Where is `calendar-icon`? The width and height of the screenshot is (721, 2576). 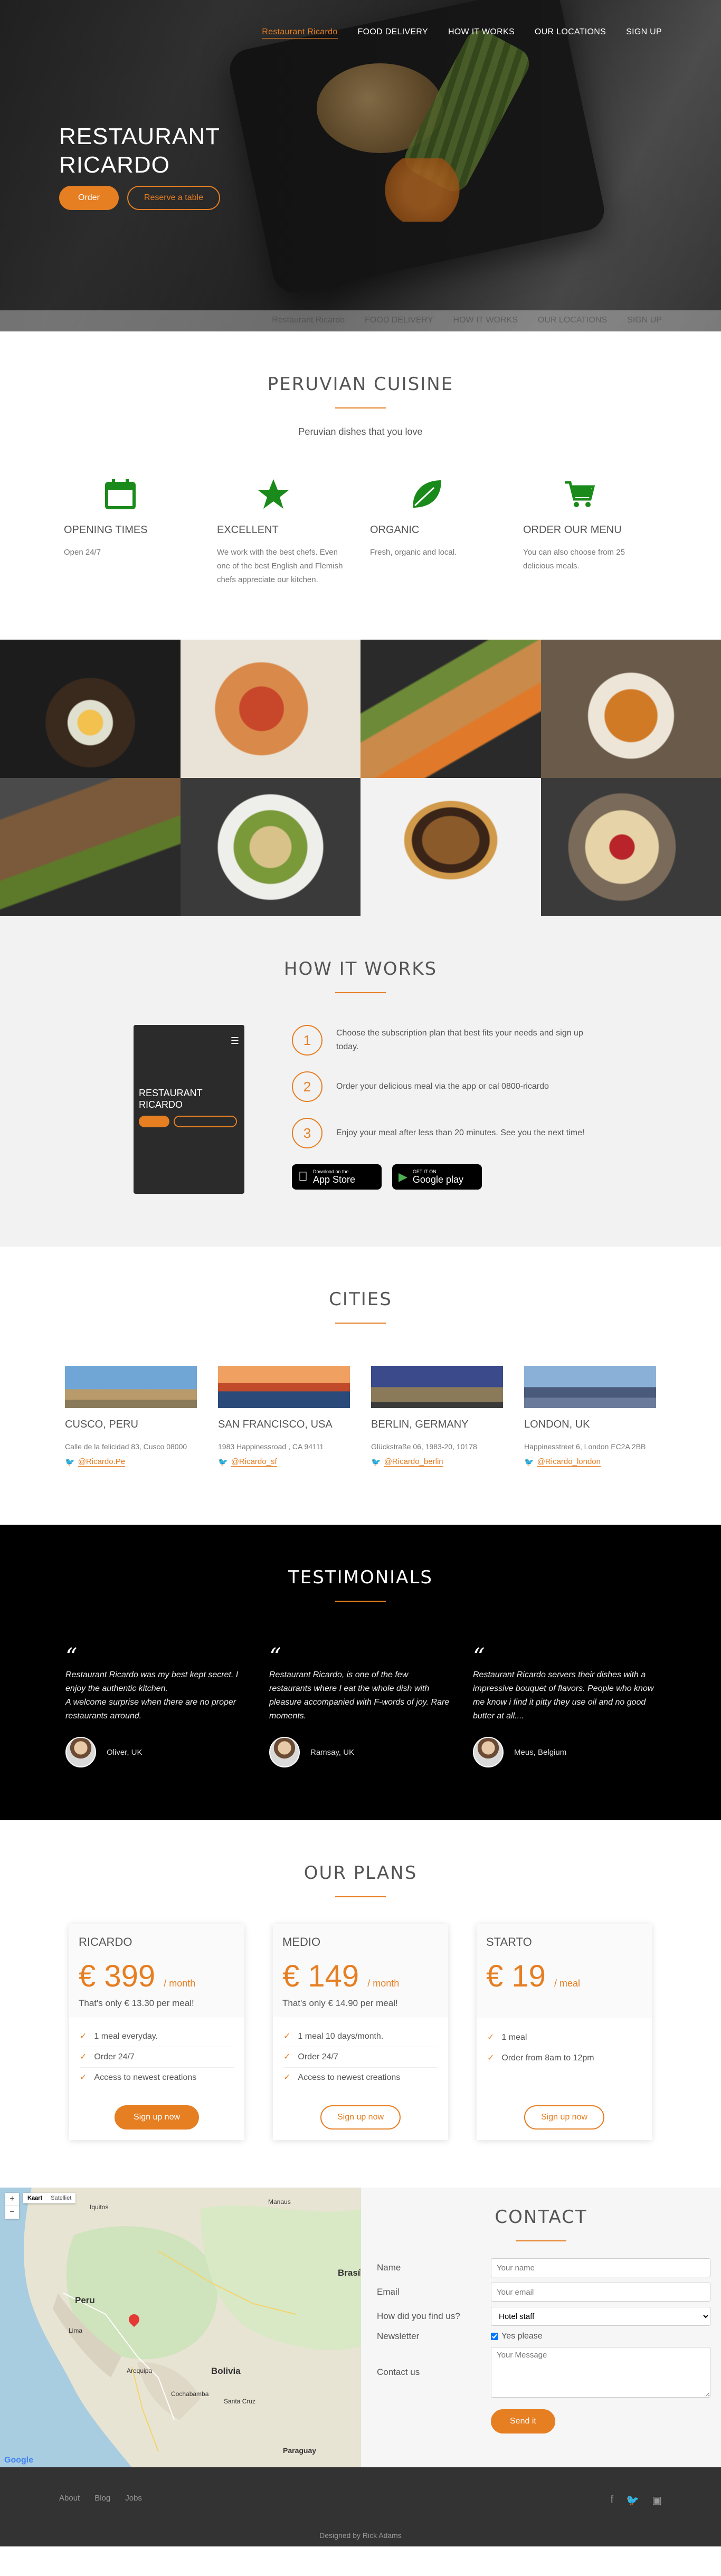 calendar-icon is located at coordinates (120, 494).